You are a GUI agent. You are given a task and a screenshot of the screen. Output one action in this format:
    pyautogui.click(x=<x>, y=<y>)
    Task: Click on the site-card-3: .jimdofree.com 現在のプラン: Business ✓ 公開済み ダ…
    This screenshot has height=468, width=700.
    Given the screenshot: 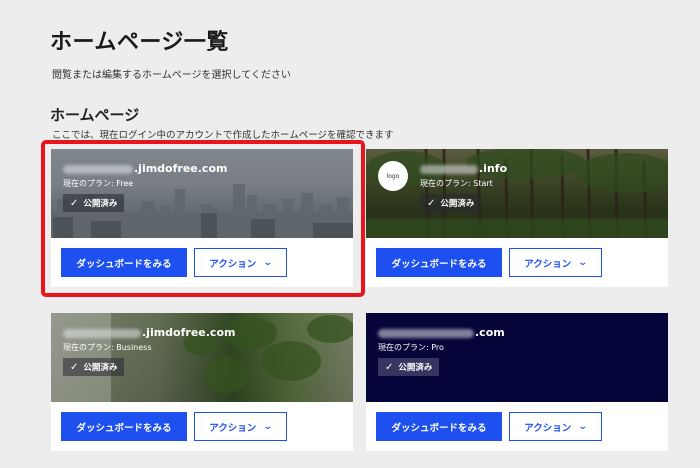 What is the action you would take?
    pyautogui.click(x=202, y=382)
    